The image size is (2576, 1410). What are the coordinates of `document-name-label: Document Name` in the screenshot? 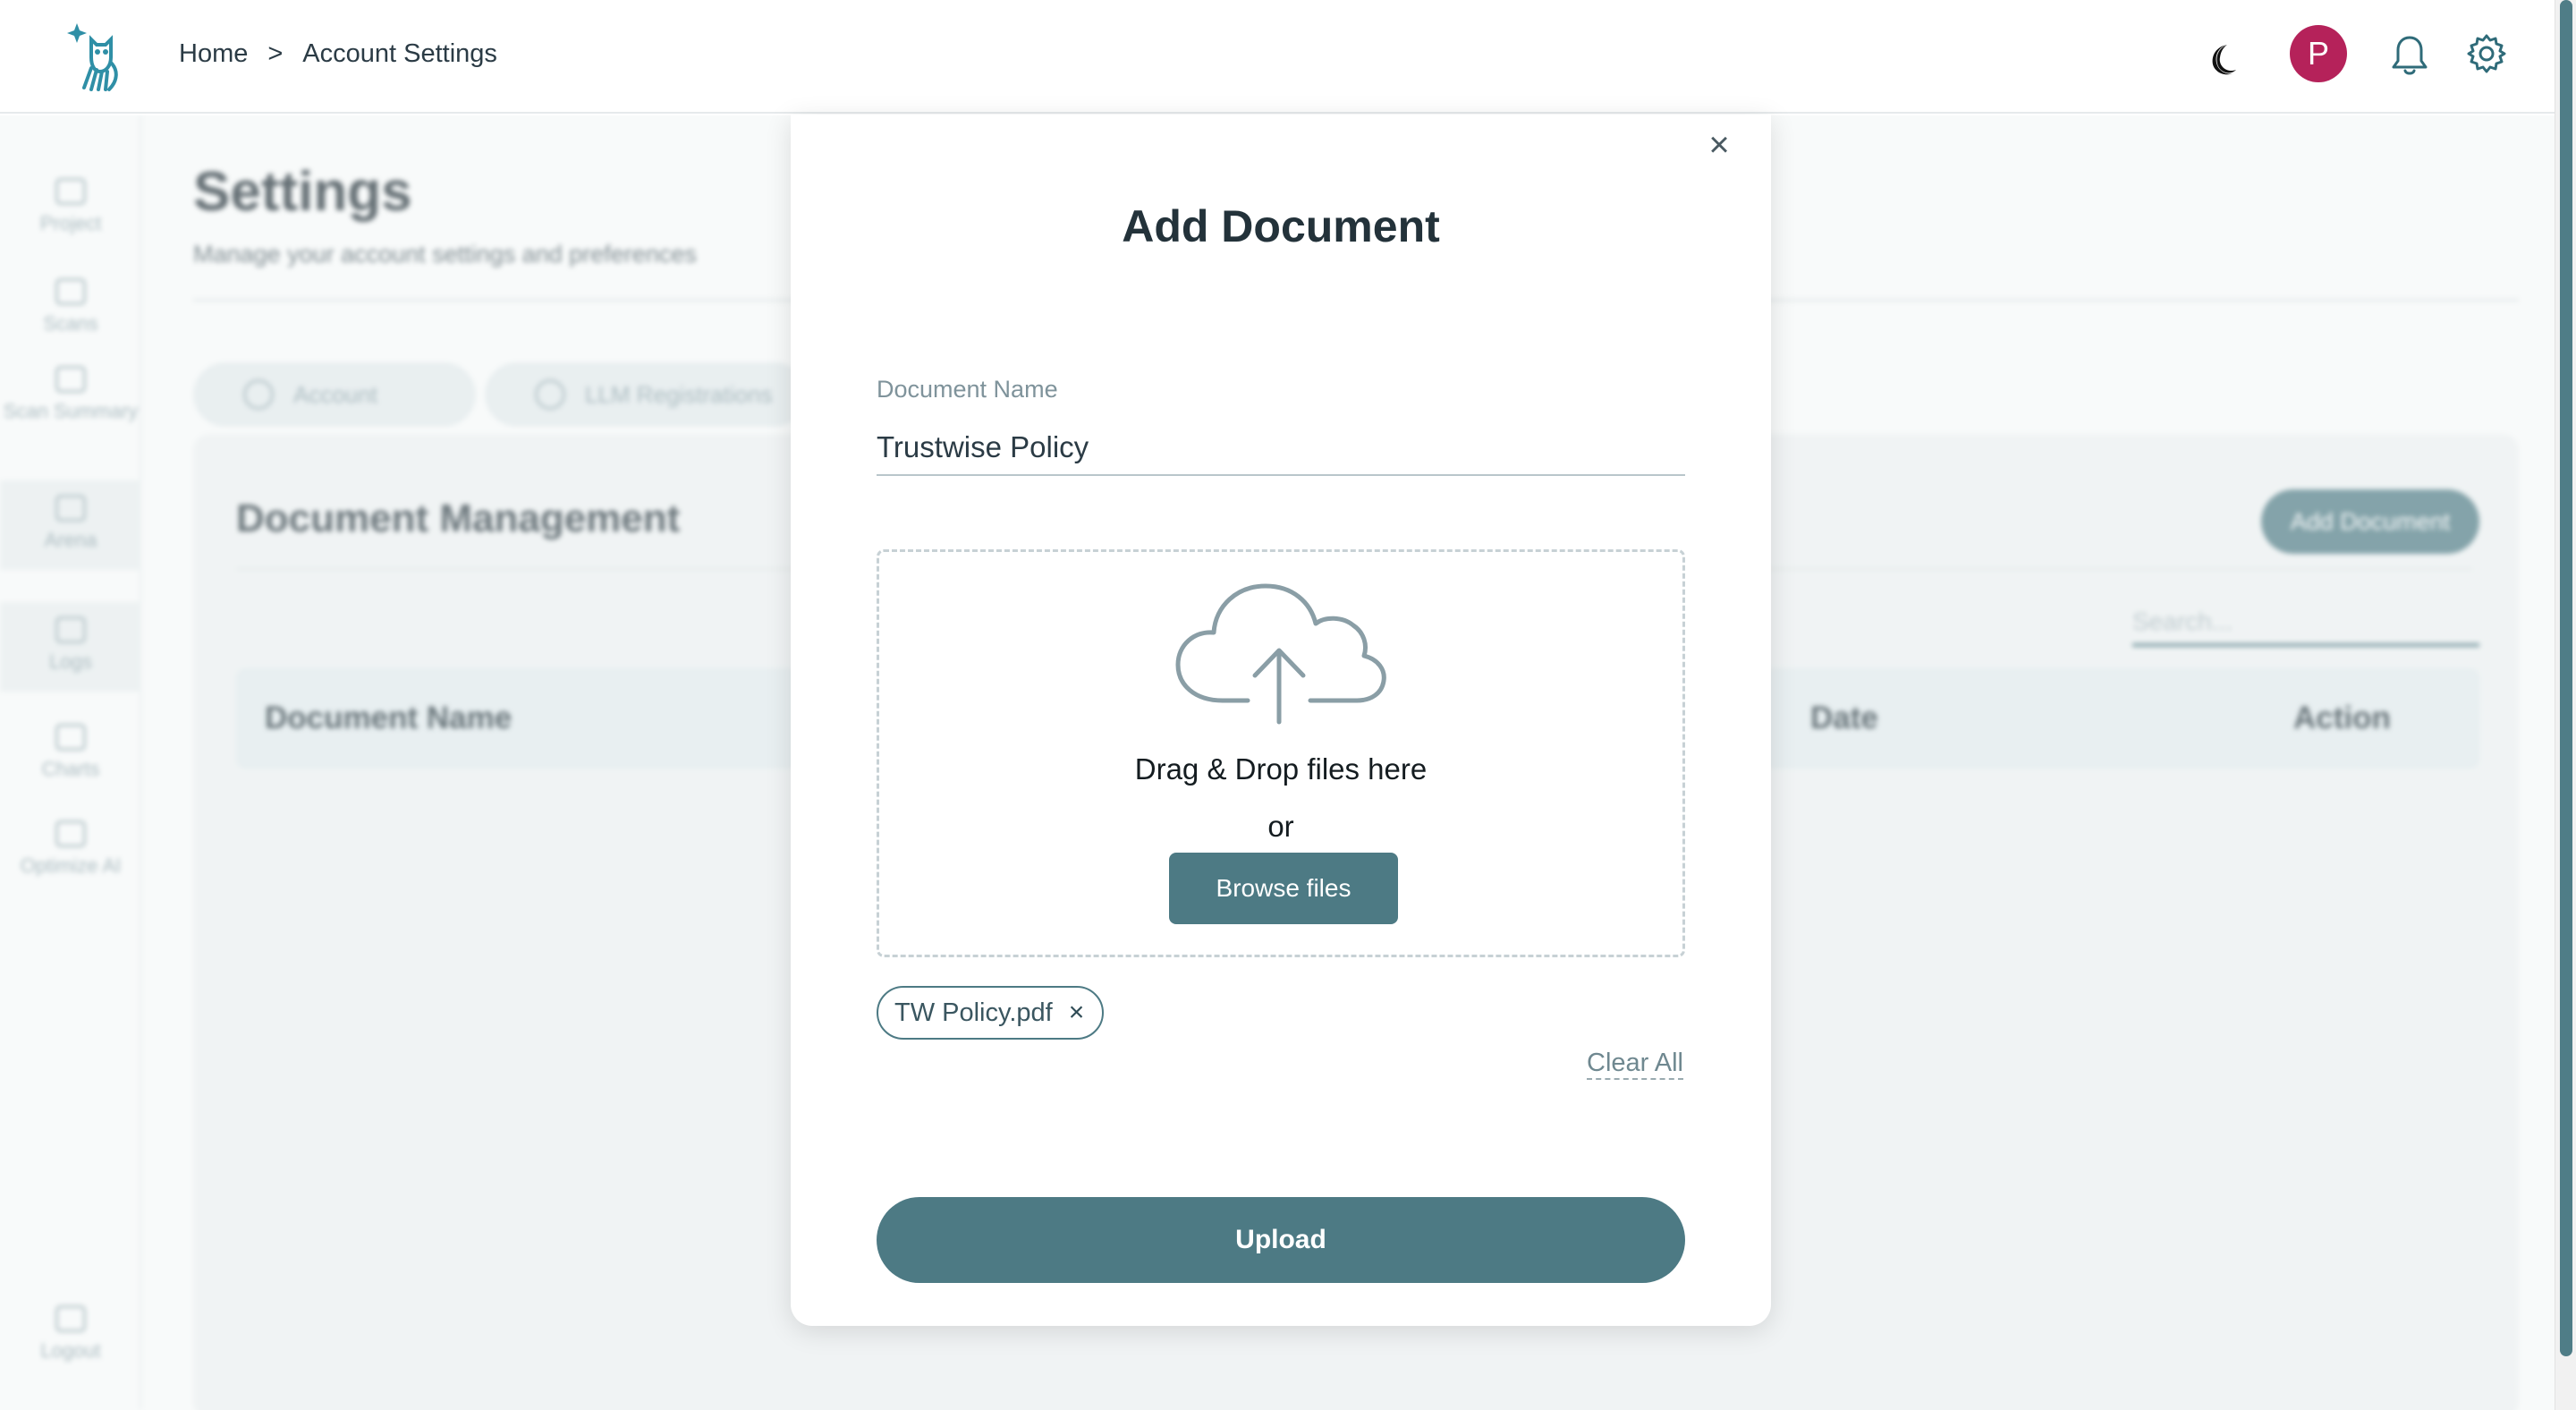 It's located at (967, 390).